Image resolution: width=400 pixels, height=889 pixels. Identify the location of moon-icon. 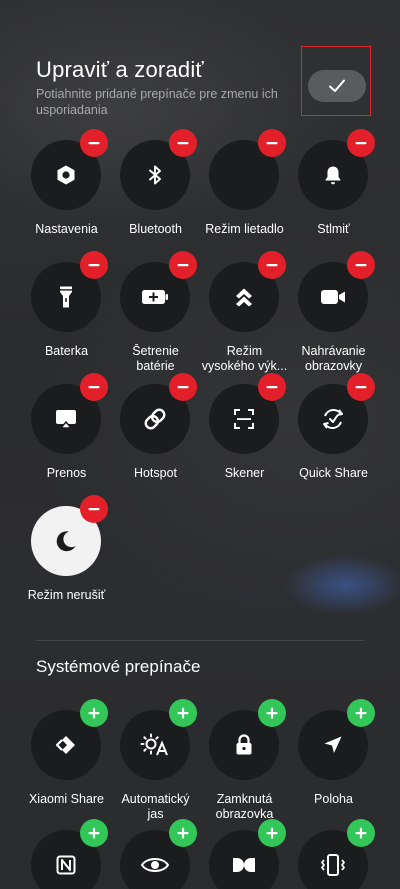
(66, 541).